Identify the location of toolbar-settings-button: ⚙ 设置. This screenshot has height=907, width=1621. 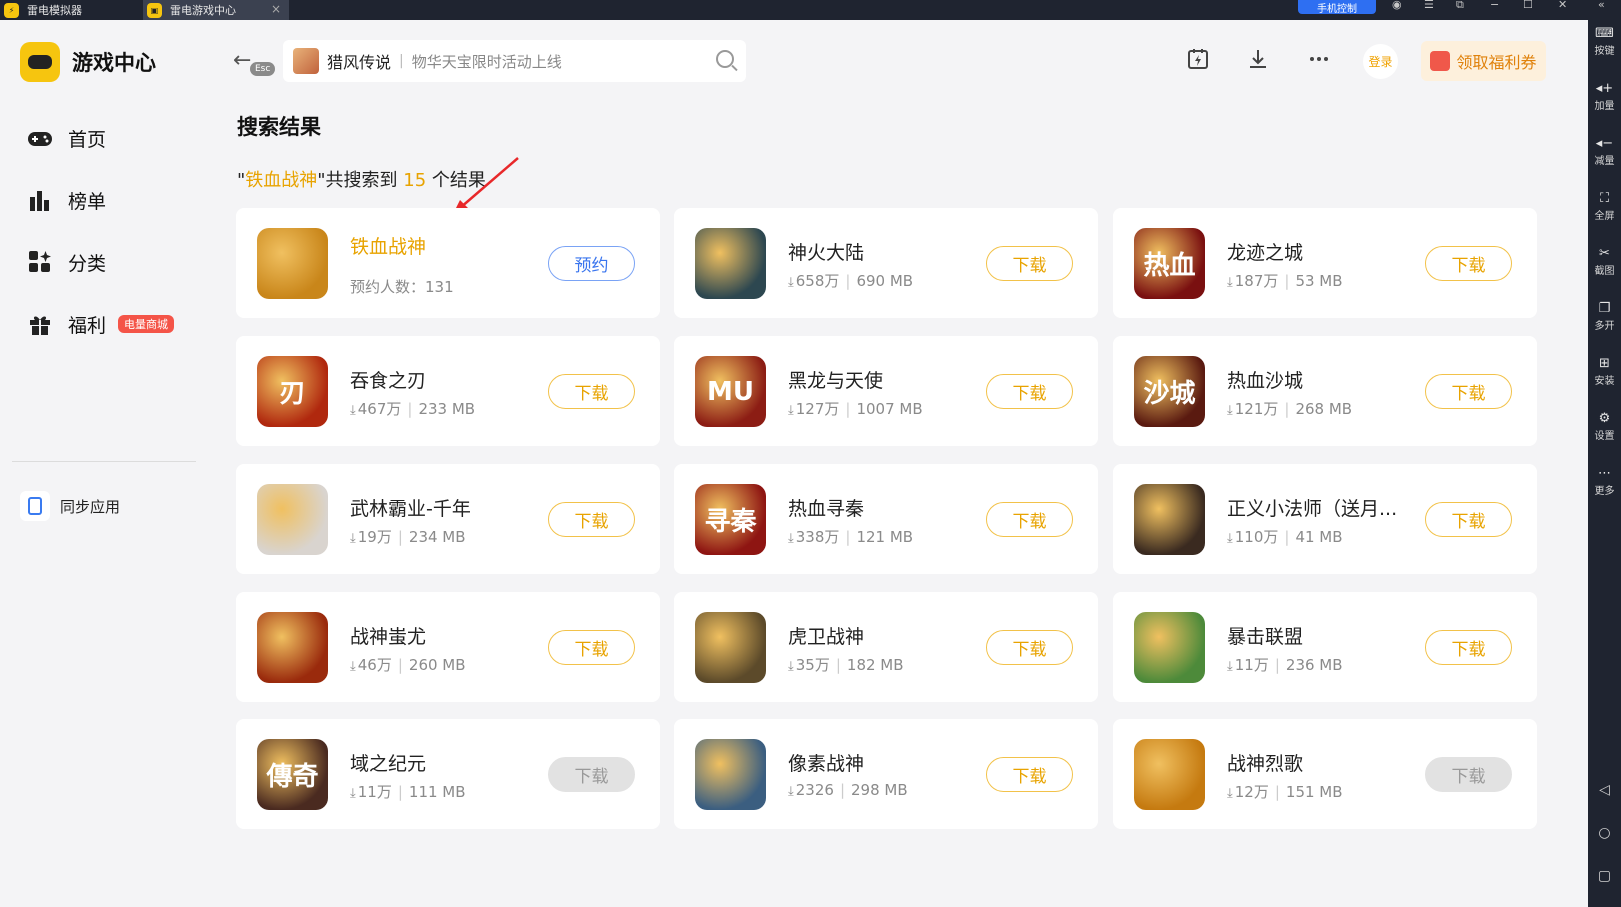
(1604, 426).